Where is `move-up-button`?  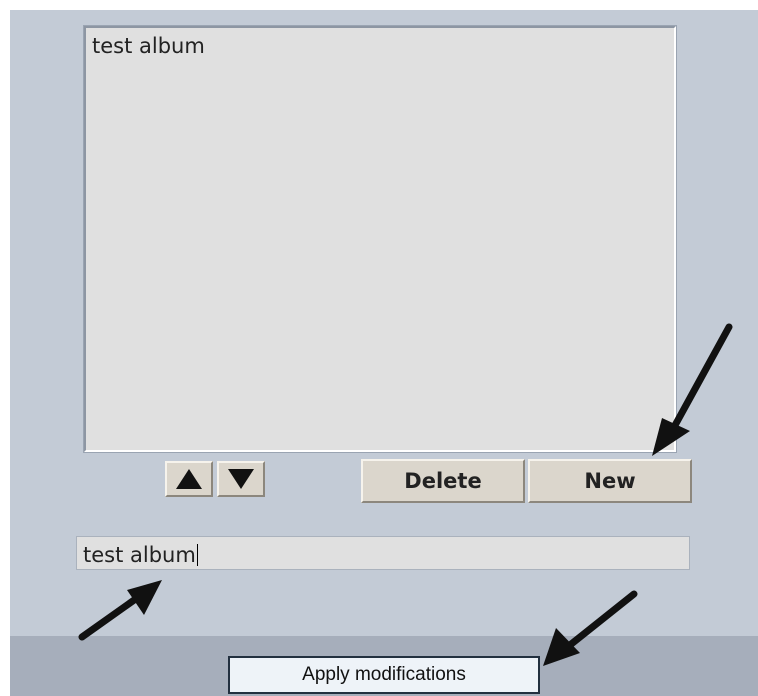
move-up-button is located at coordinates (189, 479).